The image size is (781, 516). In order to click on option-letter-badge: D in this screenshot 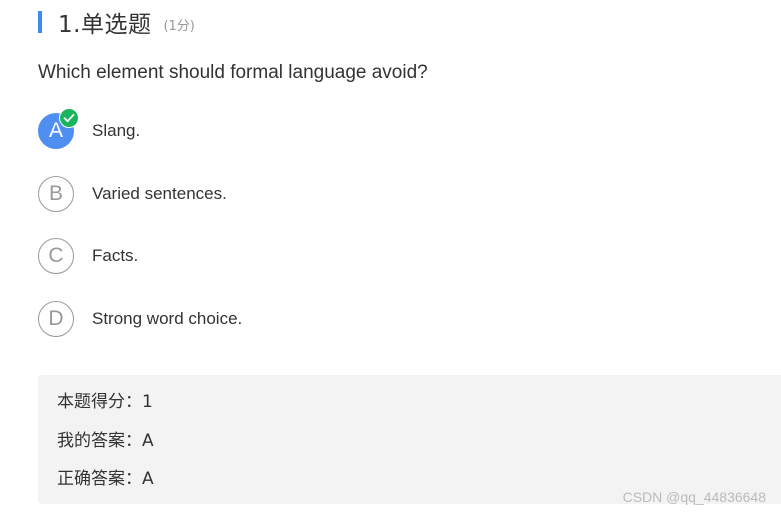, I will do `click(56, 319)`.